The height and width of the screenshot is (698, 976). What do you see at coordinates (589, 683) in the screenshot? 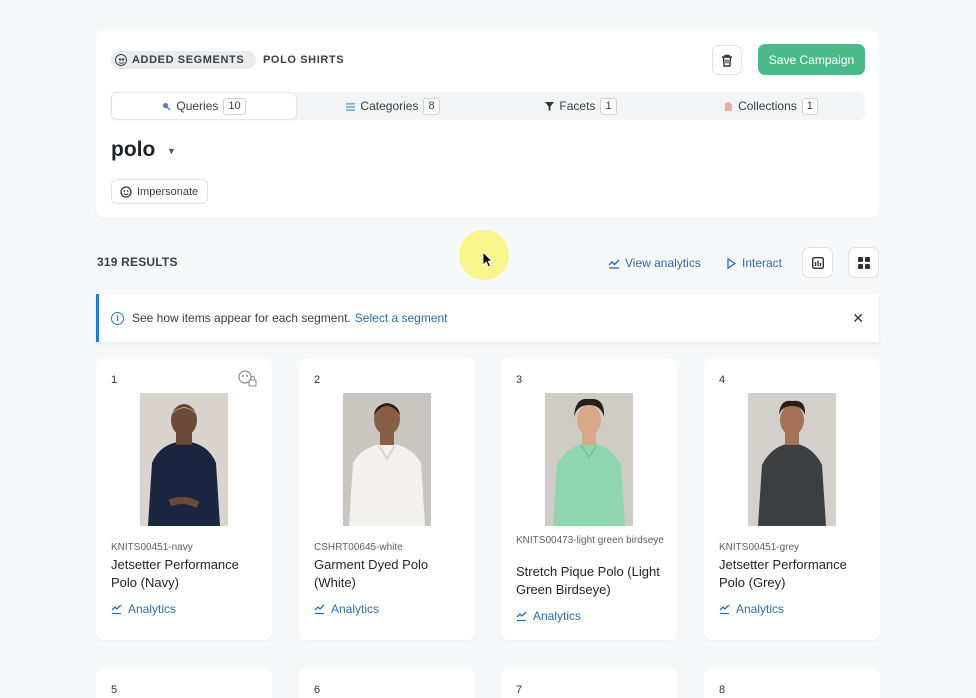
I see `product-card: 7` at bounding box center [589, 683].